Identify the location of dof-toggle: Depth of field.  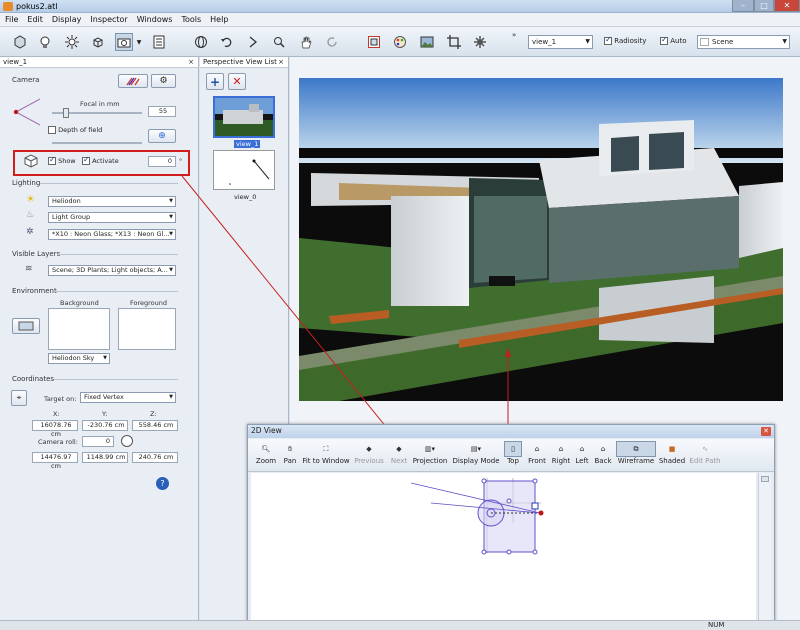
(75, 130).